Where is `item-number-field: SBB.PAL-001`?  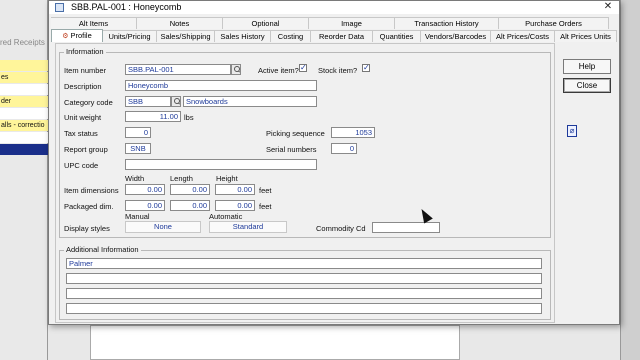
item-number-field: SBB.PAL-001 is located at coordinates (178, 69).